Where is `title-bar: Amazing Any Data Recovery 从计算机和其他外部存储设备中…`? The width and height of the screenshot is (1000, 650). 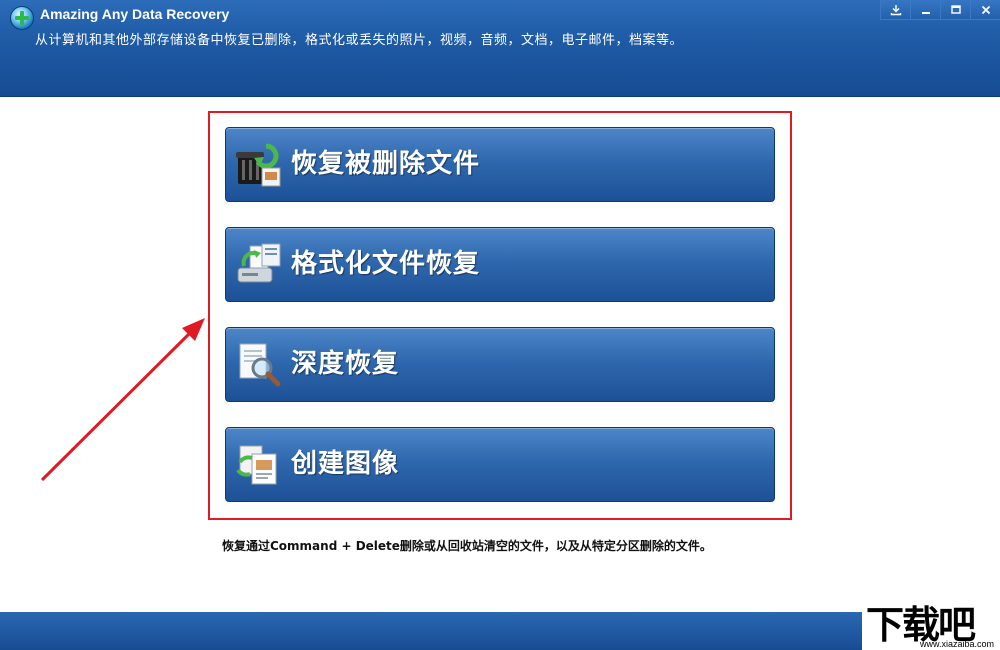 title-bar: Amazing Any Data Recovery 从计算机和其他外部存储设备中… is located at coordinates (500, 48).